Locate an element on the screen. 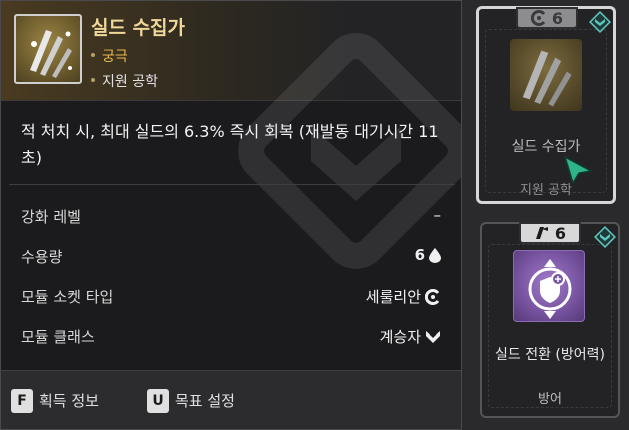 Image resolution: width=629 pixels, height=430 pixels. stat-value-text: 세룰리안 is located at coordinates (393, 297).